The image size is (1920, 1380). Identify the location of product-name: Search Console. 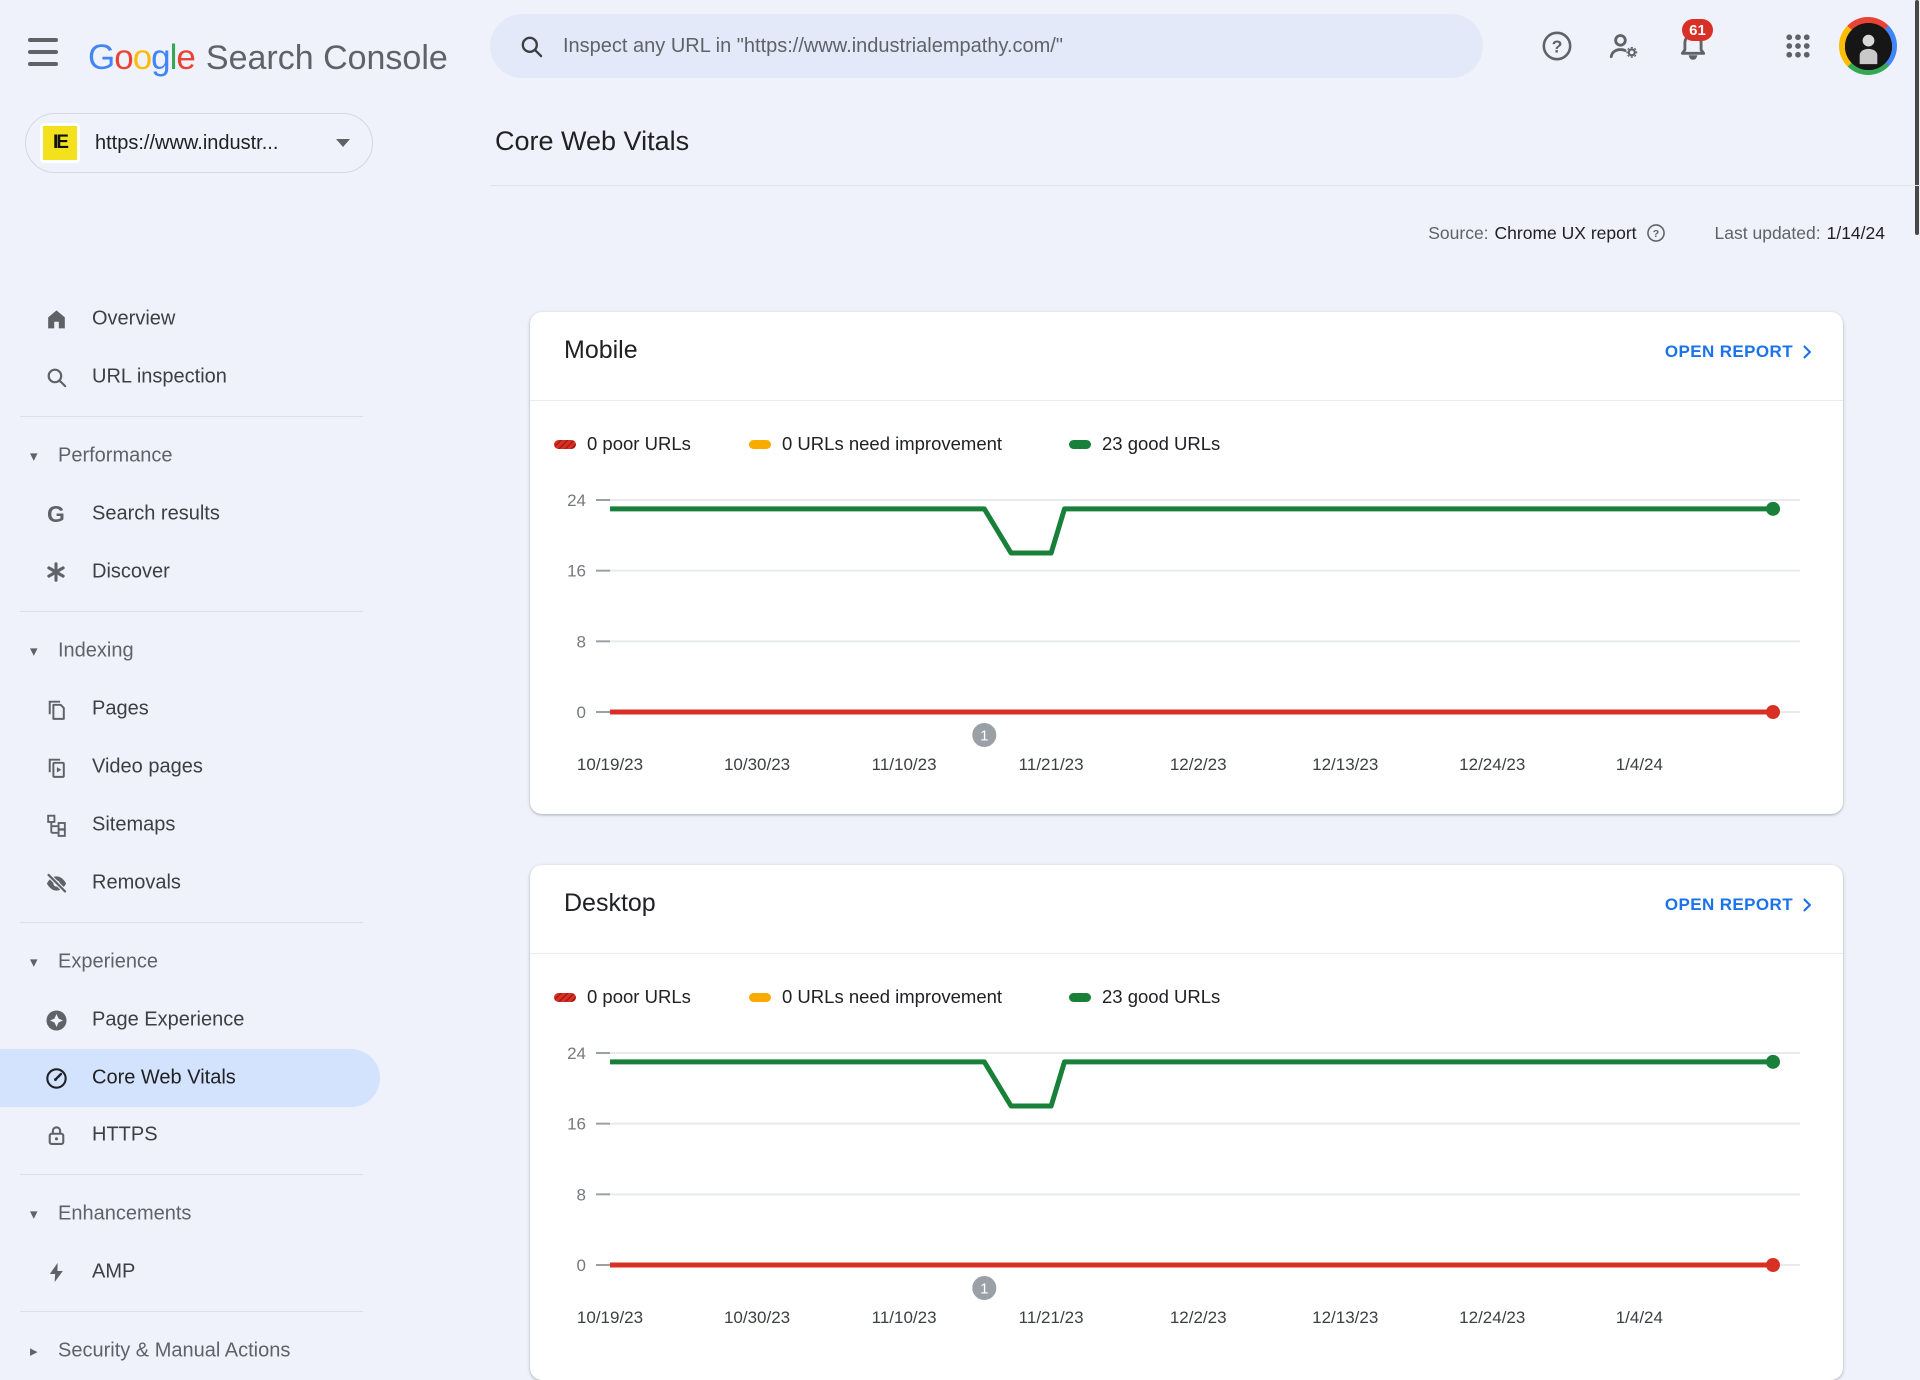
(326, 58).